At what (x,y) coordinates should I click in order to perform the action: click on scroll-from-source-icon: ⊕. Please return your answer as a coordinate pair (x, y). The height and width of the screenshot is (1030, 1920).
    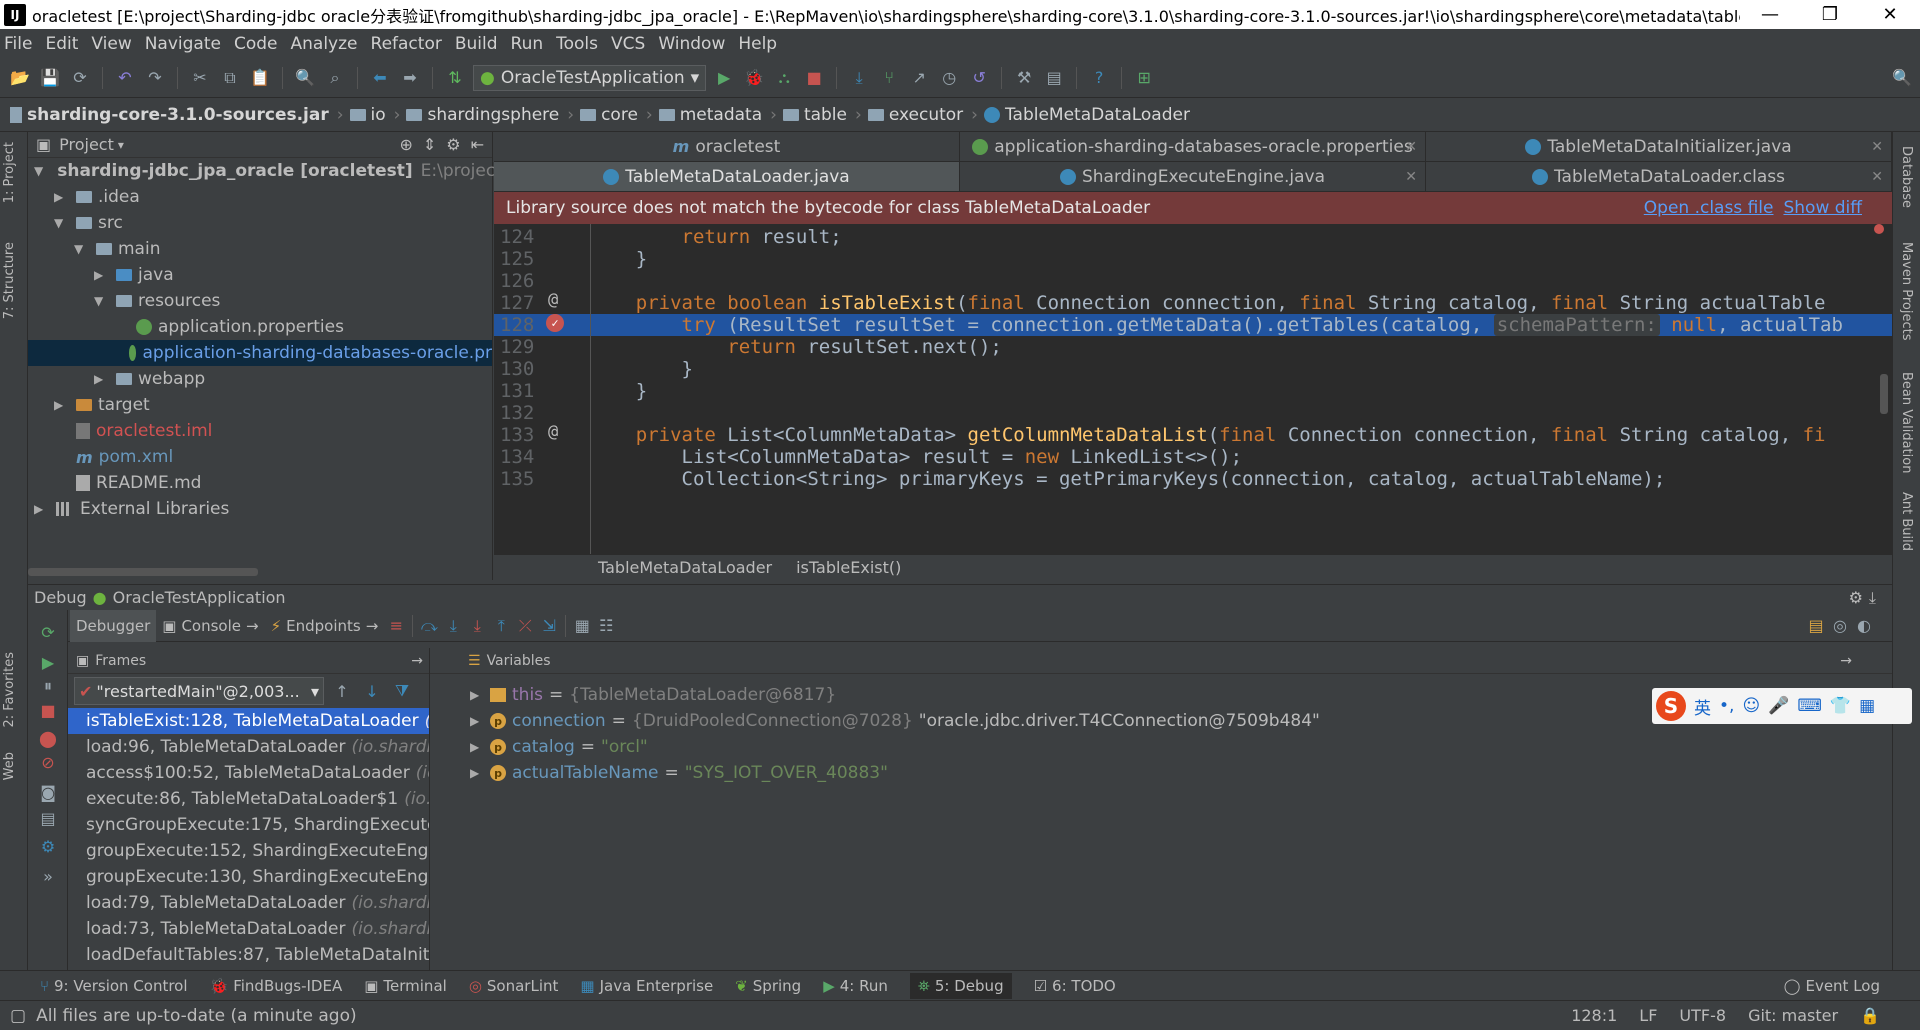
    Looking at the image, I should click on (405, 144).